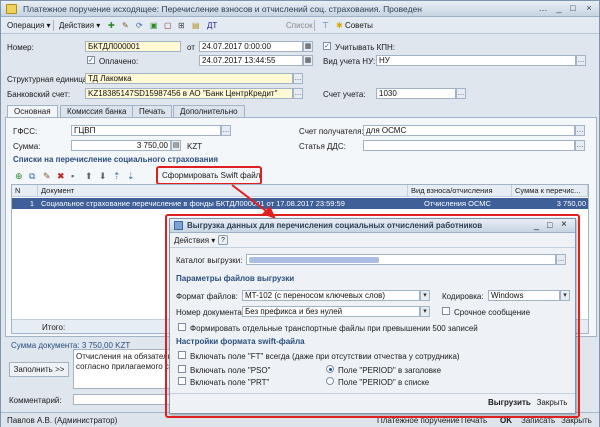  Describe the element at coordinates (476, 60) in the screenshot. I see `vid-field: НУ` at that location.